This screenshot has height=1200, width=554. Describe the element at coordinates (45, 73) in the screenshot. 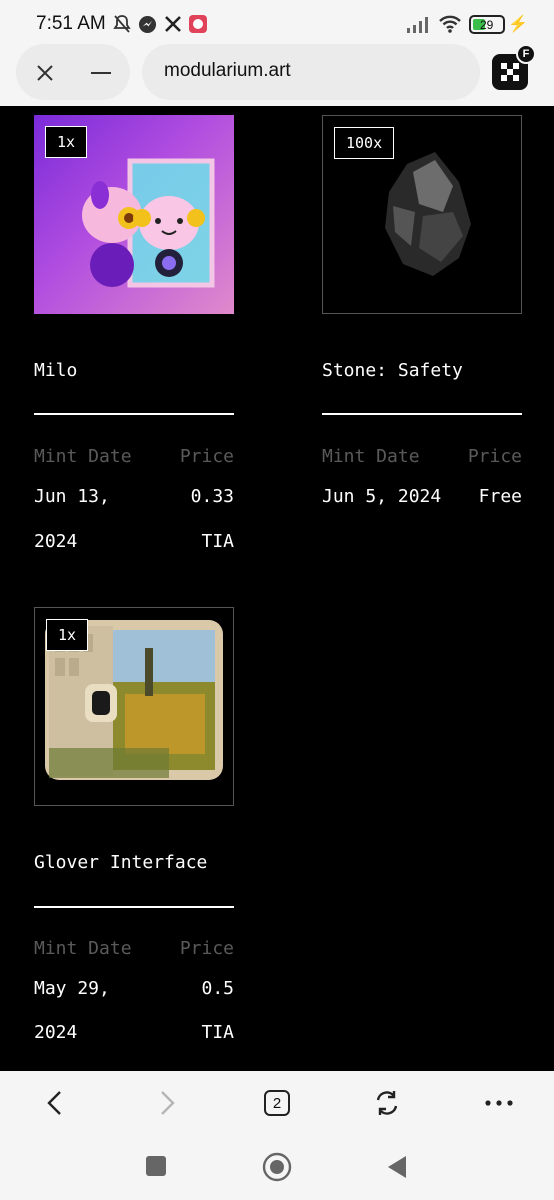

I see `close-tab-button` at that location.